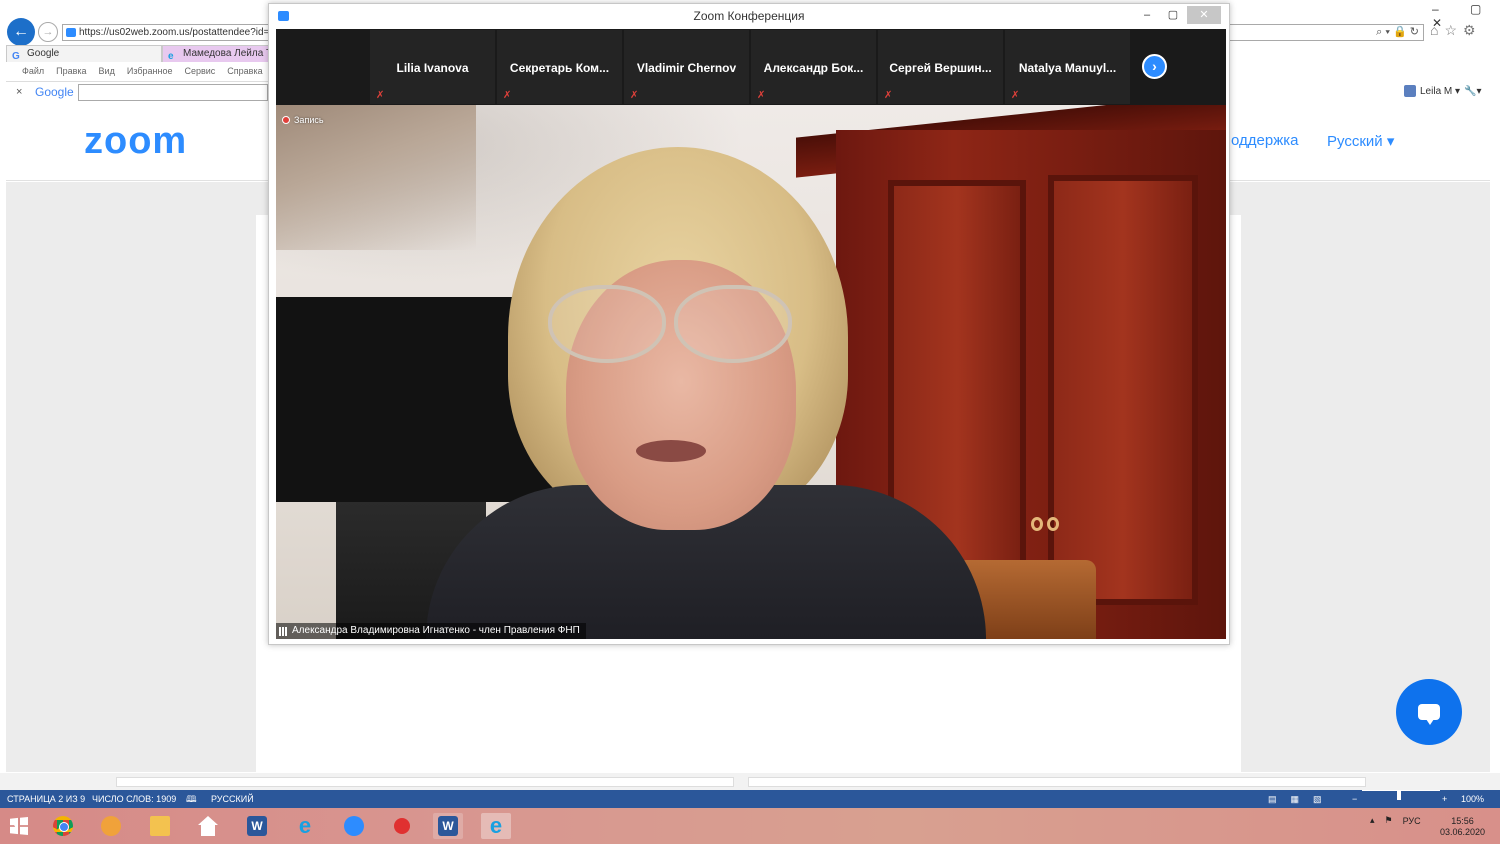  I want to click on word-count: ЧИСЛО СЛОВ: 1909, so click(134, 799).